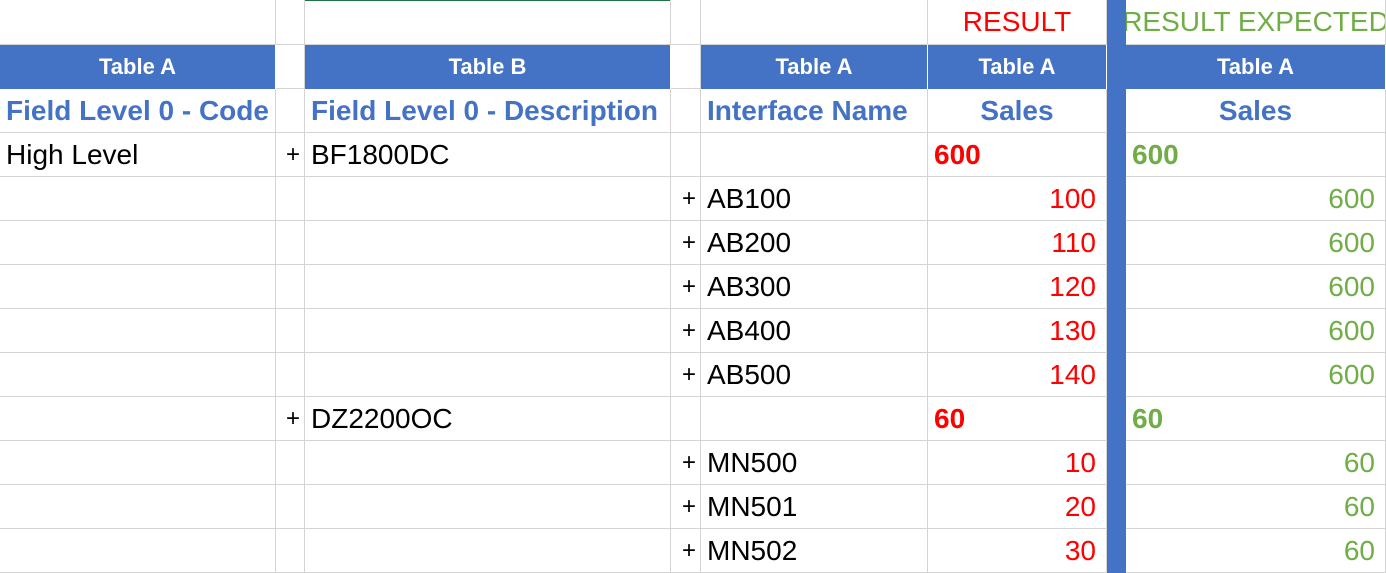 The image size is (1386, 573). What do you see at coordinates (1017, 463) in the screenshot?
I see `result-sales-cell: 10` at bounding box center [1017, 463].